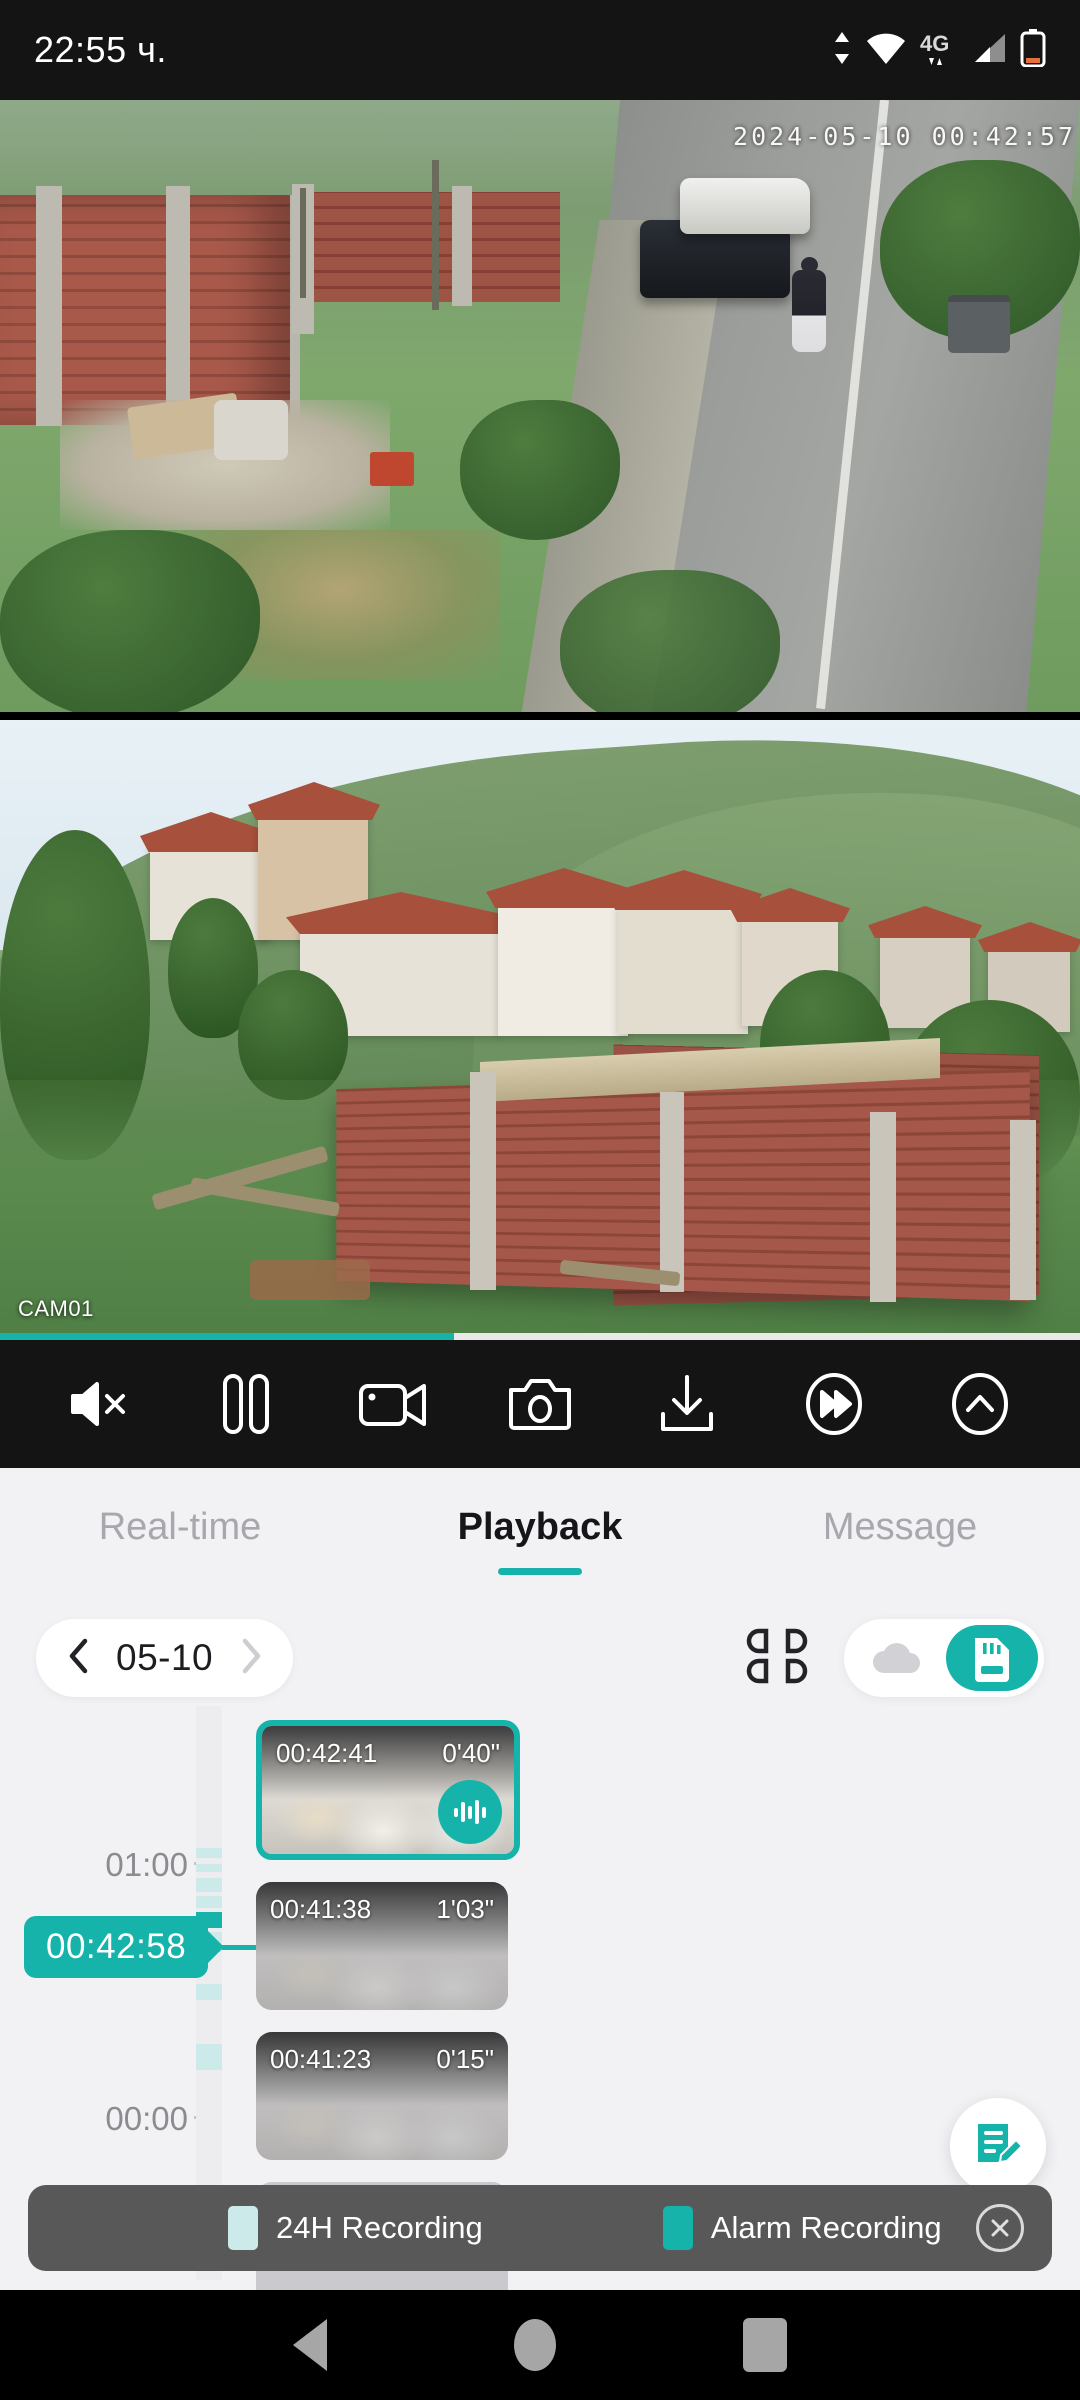 This screenshot has width=1080, height=2400. What do you see at coordinates (470, 1812) in the screenshot?
I see `audio-waveform-icon` at bounding box center [470, 1812].